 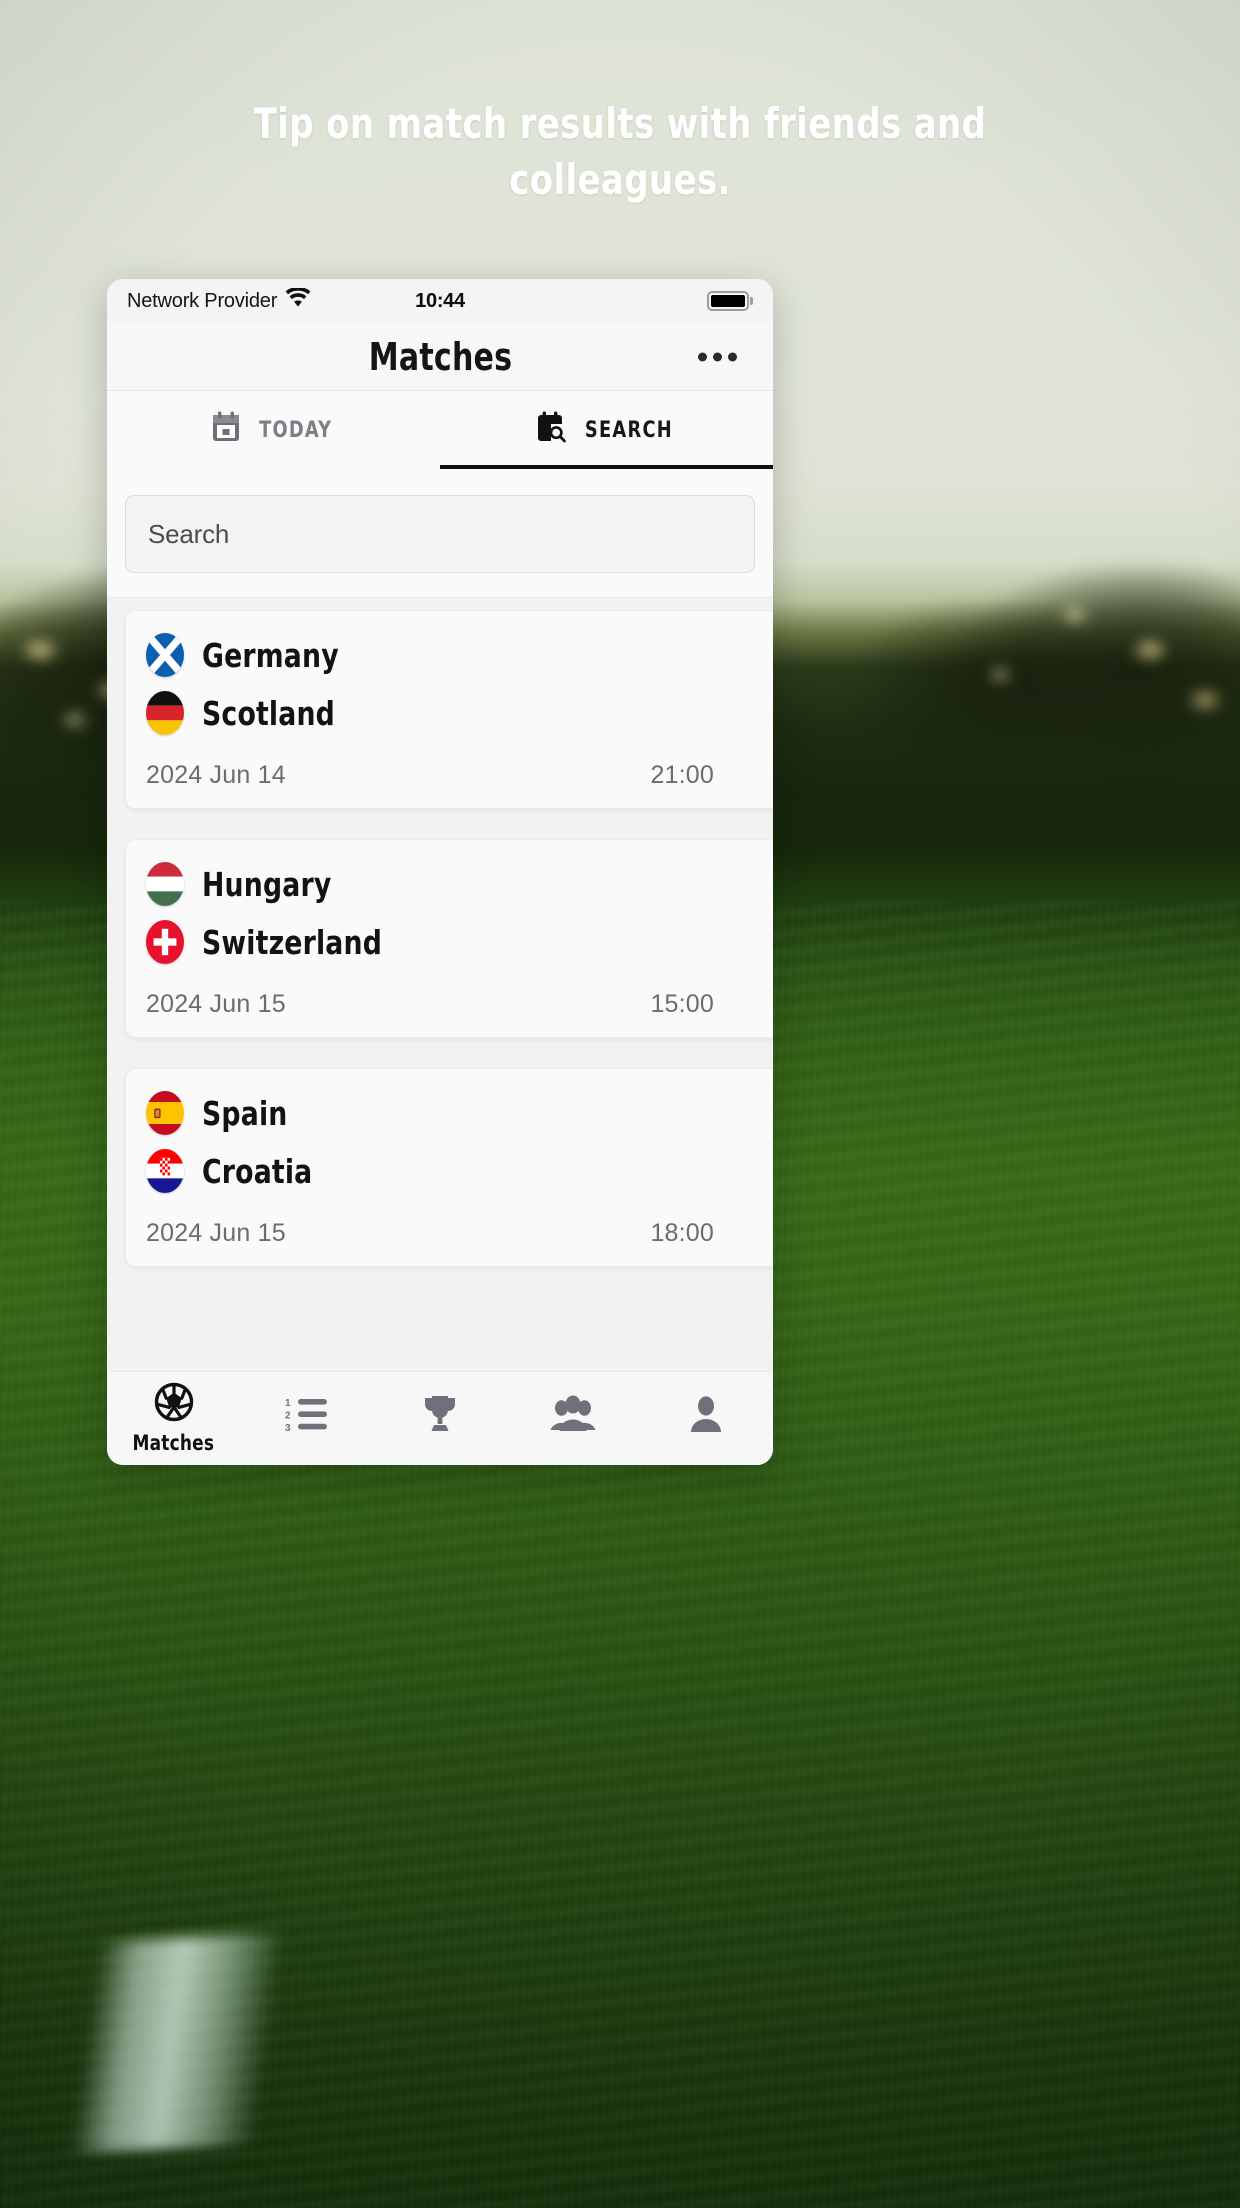 What do you see at coordinates (288, 1416) in the screenshot?
I see `svg-text: 2` at bounding box center [288, 1416].